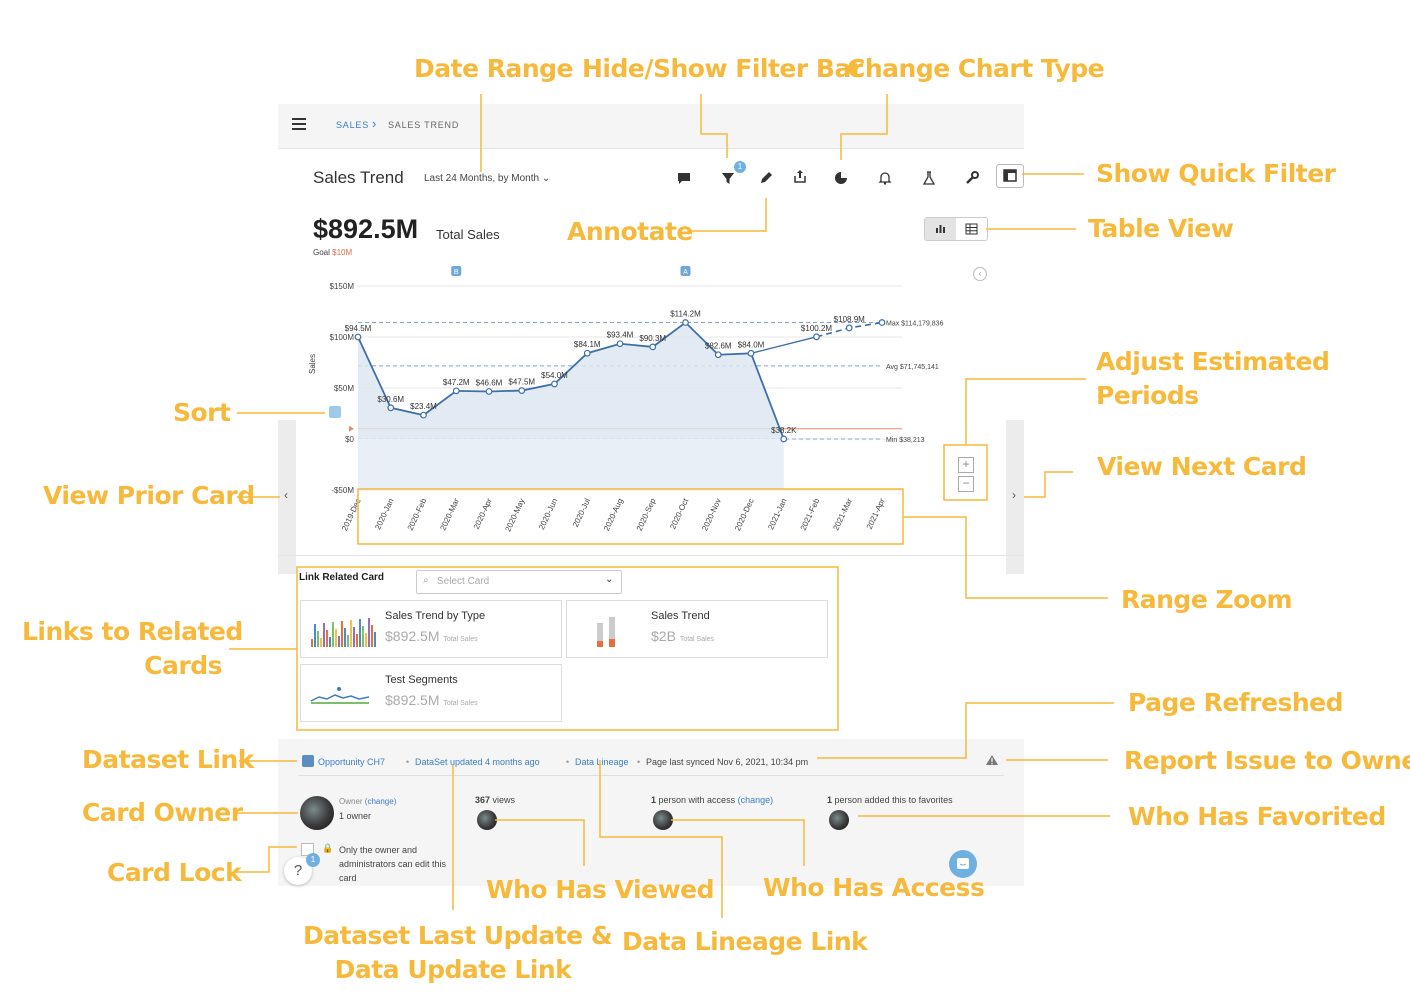 This screenshot has height=1002, width=1410. What do you see at coordinates (174, 872) in the screenshot?
I see `callout-card-lock: Card Lock` at bounding box center [174, 872].